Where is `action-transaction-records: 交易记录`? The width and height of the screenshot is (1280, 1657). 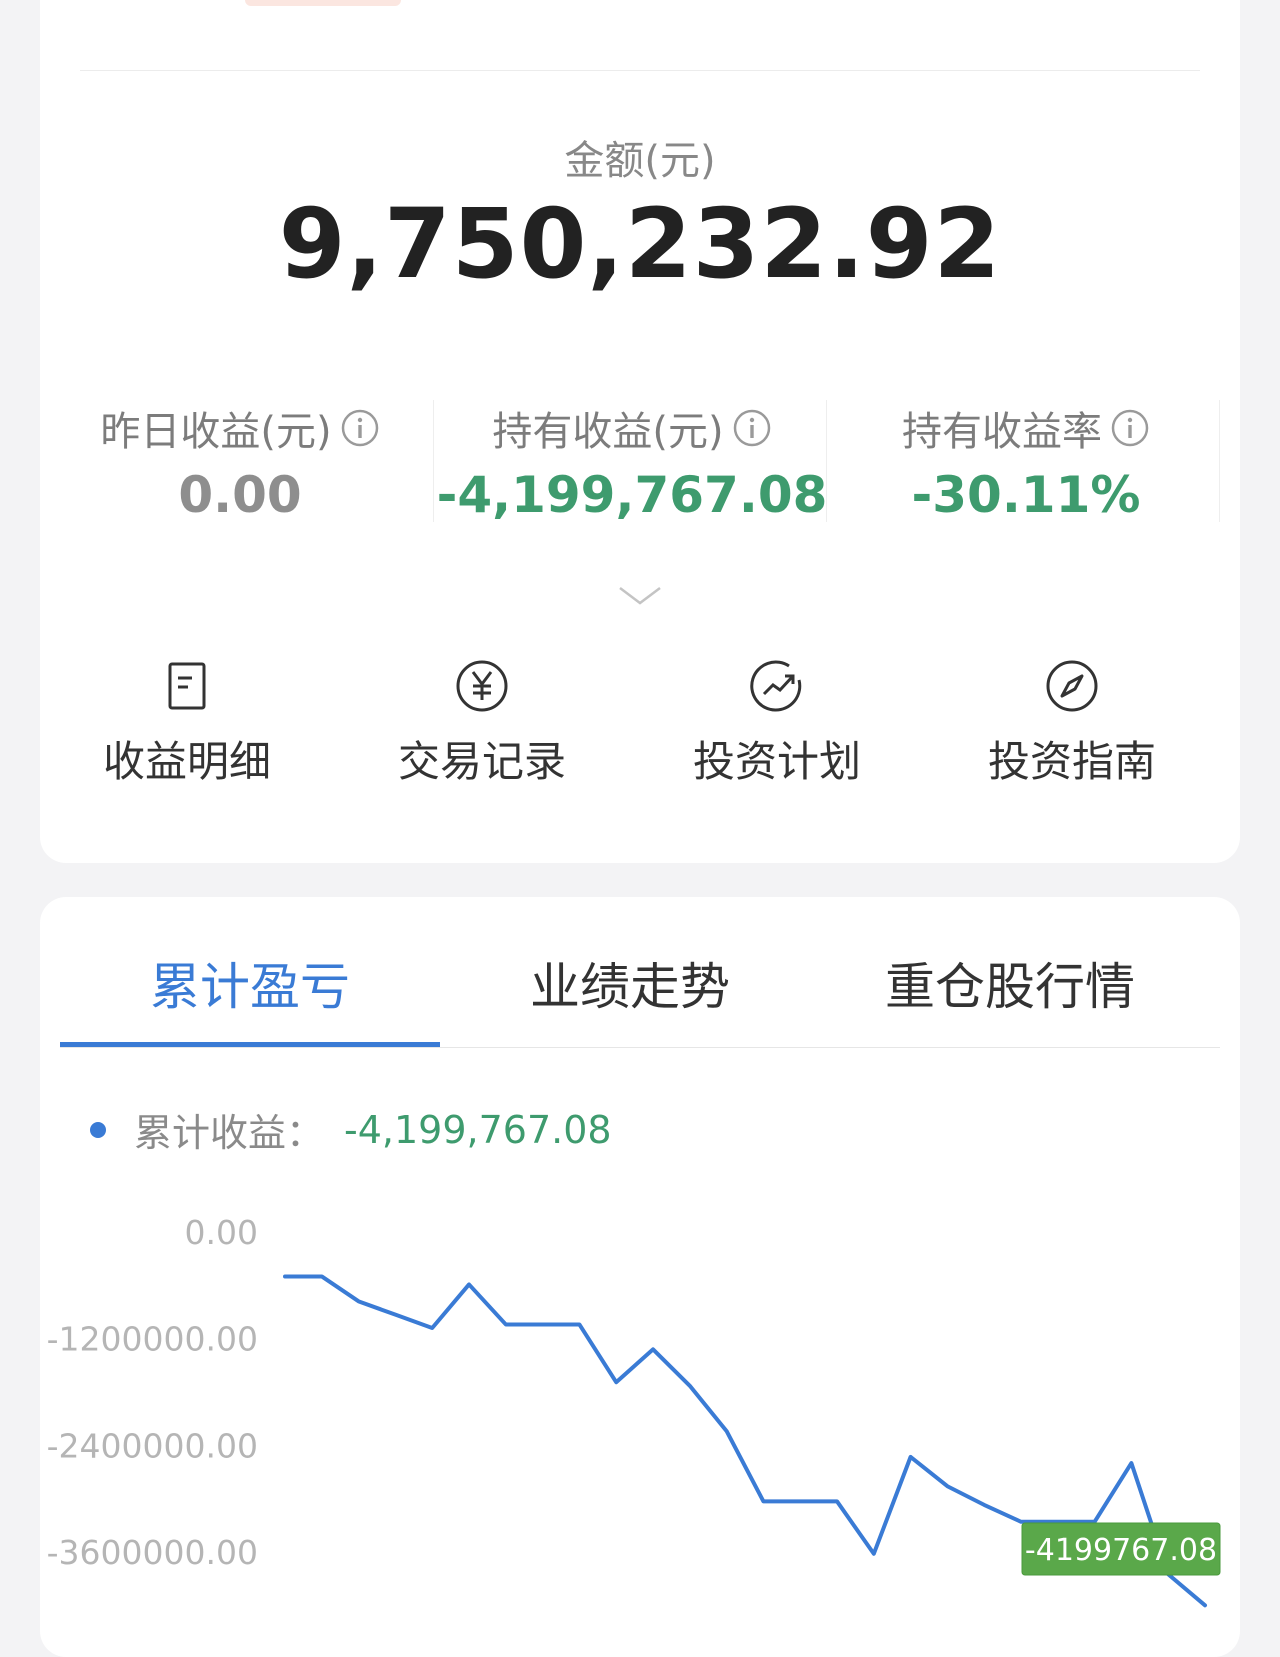 action-transaction-records: 交易记录 is located at coordinates (482, 723).